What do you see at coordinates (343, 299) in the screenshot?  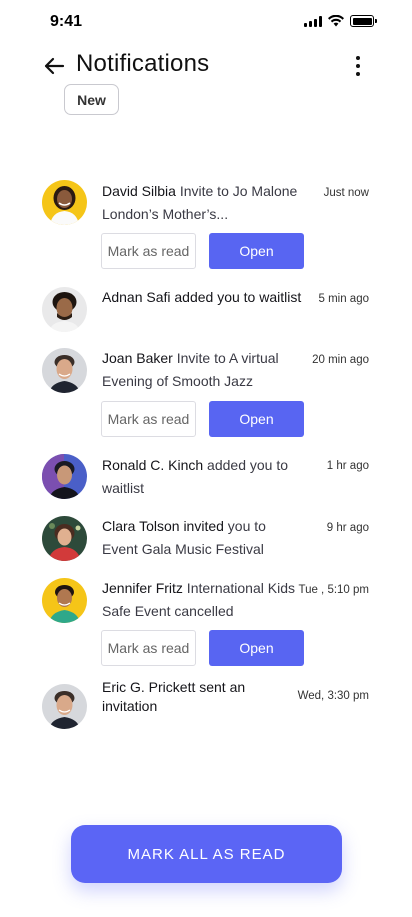 I see `notification-time: 5 min ago` at bounding box center [343, 299].